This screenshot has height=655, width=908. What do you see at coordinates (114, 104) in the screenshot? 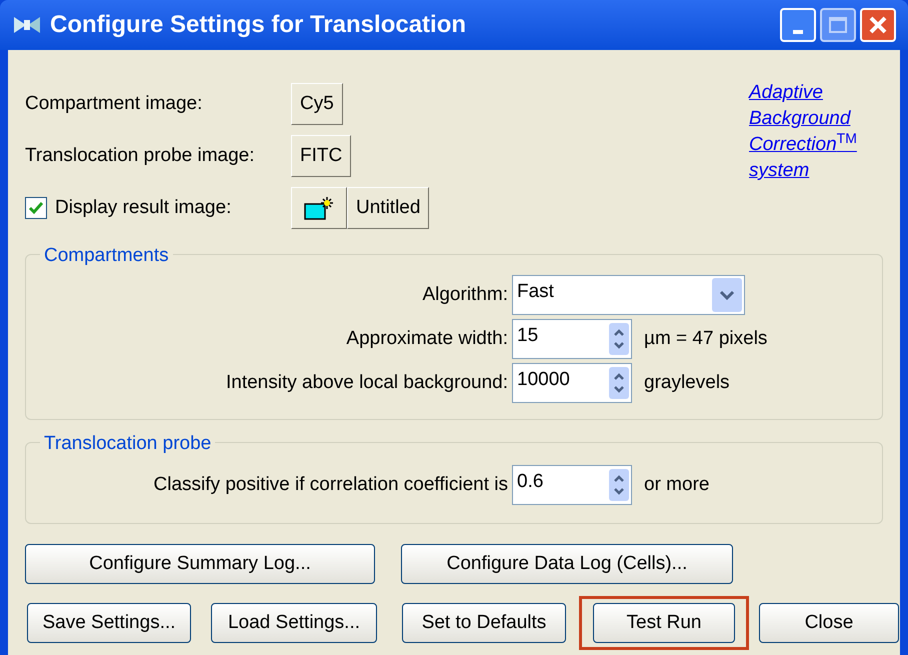
I see `source-label: Compartment image:` at bounding box center [114, 104].